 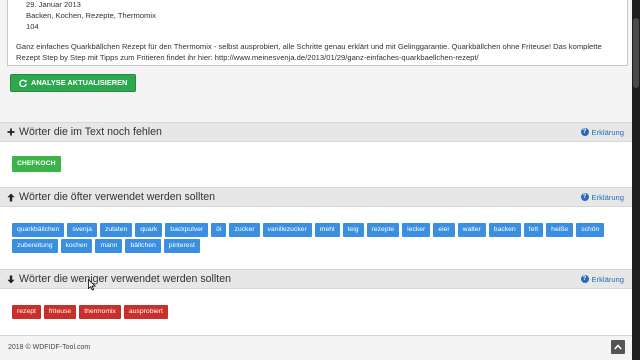 What do you see at coordinates (91, 15) in the screenshot?
I see `textbox-categories: Backen, Kochen, Rezepte, Thermomix` at bounding box center [91, 15].